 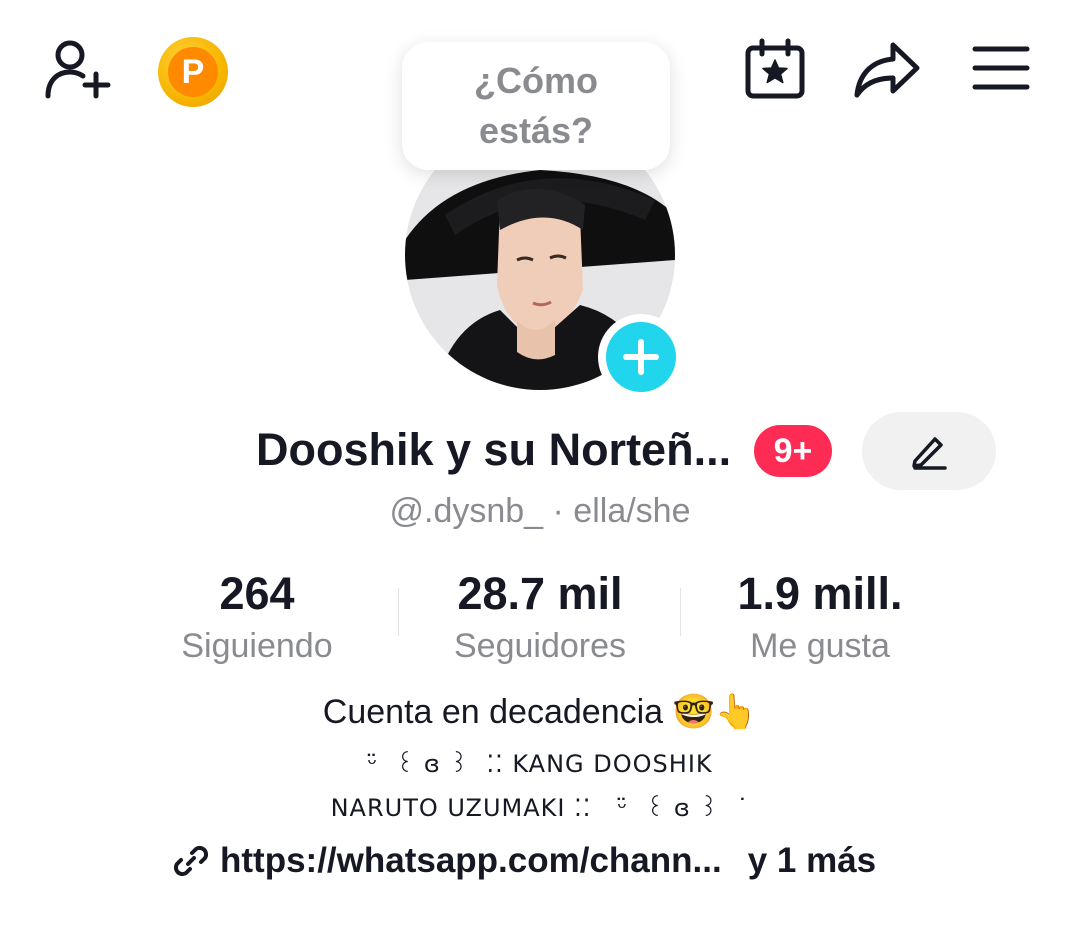 What do you see at coordinates (812, 861) in the screenshot?
I see `link-more: y 1 más` at bounding box center [812, 861].